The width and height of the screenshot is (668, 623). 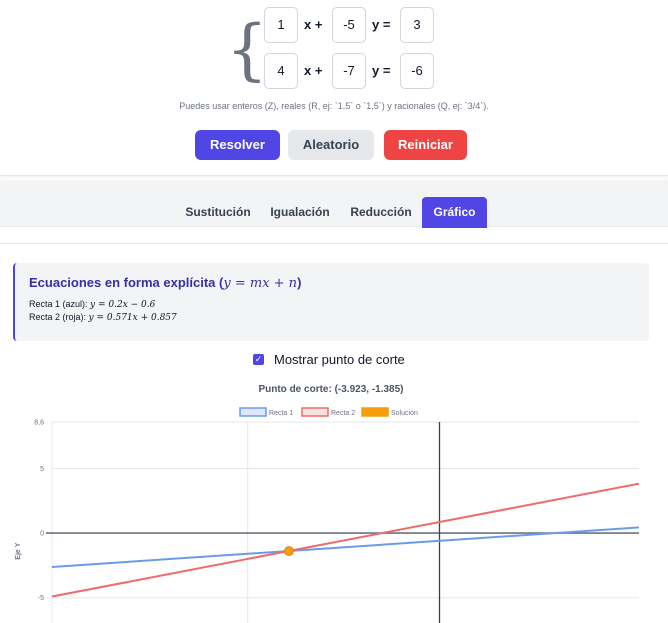 What do you see at coordinates (132, 318) in the screenshot?
I see `line2-math: y = 0.571x + 0.857` at bounding box center [132, 318].